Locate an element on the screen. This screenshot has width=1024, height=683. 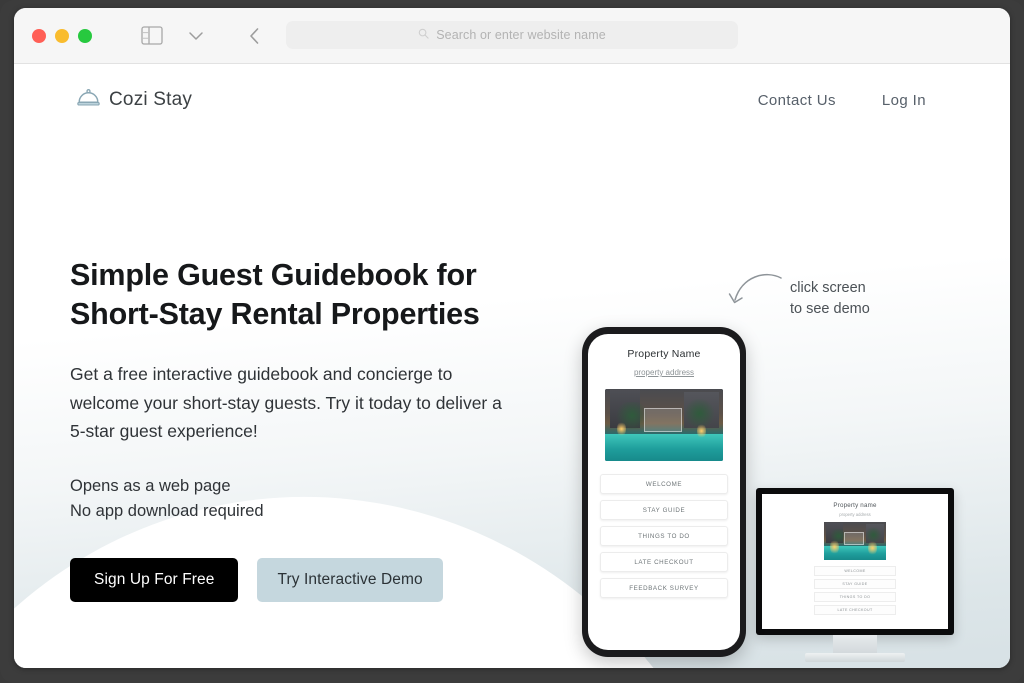
monitor-property-photo is located at coordinates (855, 541).